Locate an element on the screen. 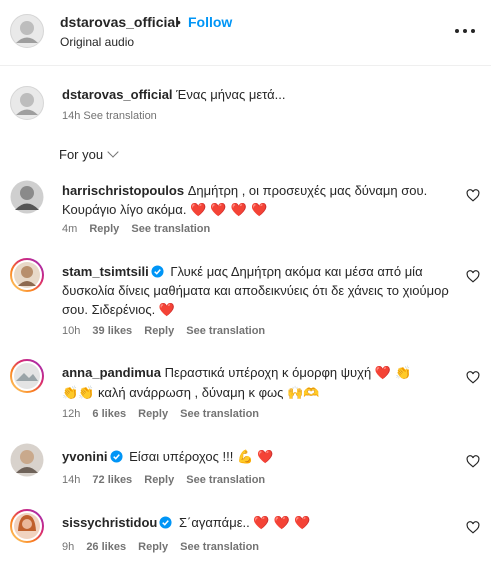 The image size is (491, 565). comment-emoji: 🙌🫶 is located at coordinates (303, 393).